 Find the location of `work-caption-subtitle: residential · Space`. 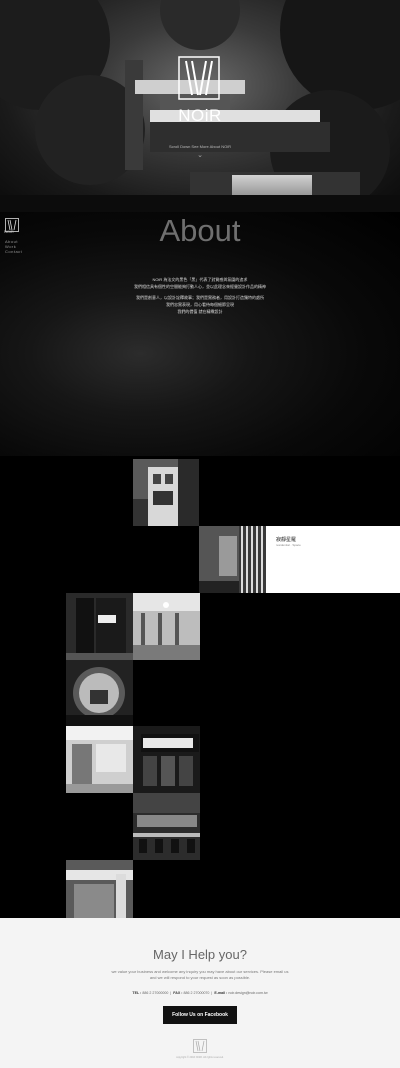

work-caption-subtitle: residential · Space is located at coordinates (288, 545).